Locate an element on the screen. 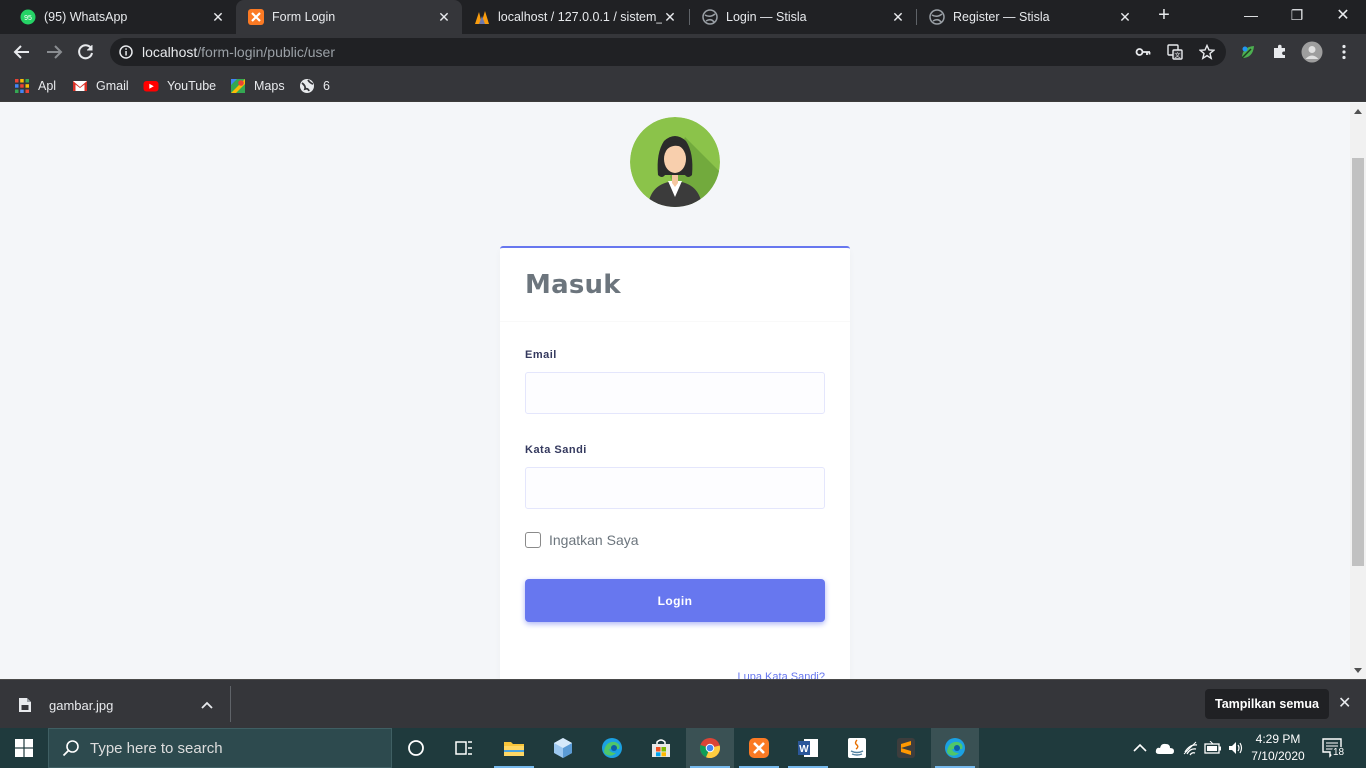 The image size is (1366, 768). taskbar-search-box: Type here to search is located at coordinates (220, 748).